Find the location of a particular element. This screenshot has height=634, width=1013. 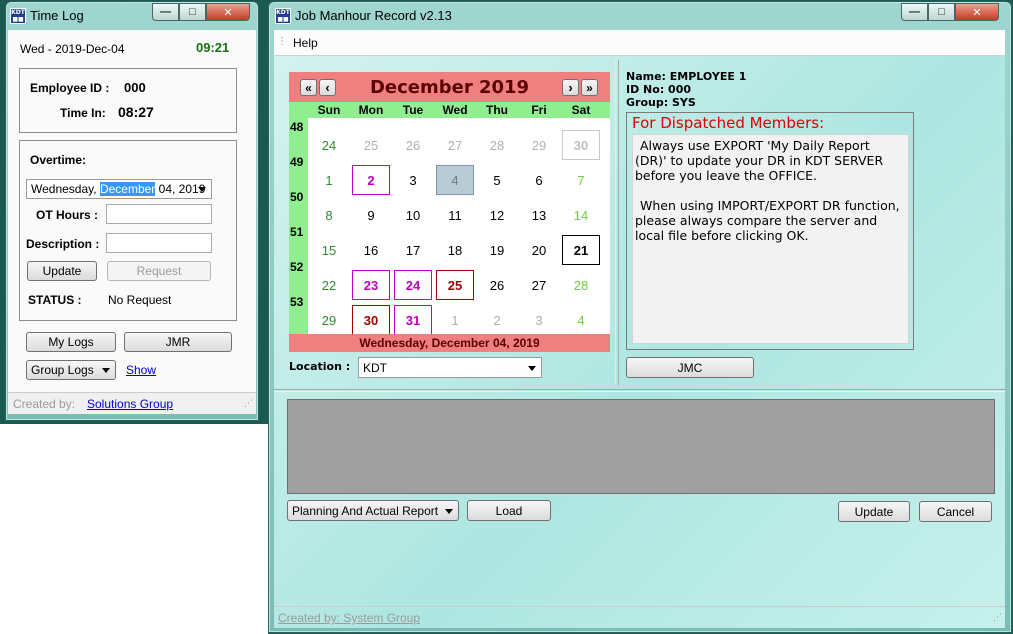

calendar-week-number: 52 is located at coordinates (297, 267).